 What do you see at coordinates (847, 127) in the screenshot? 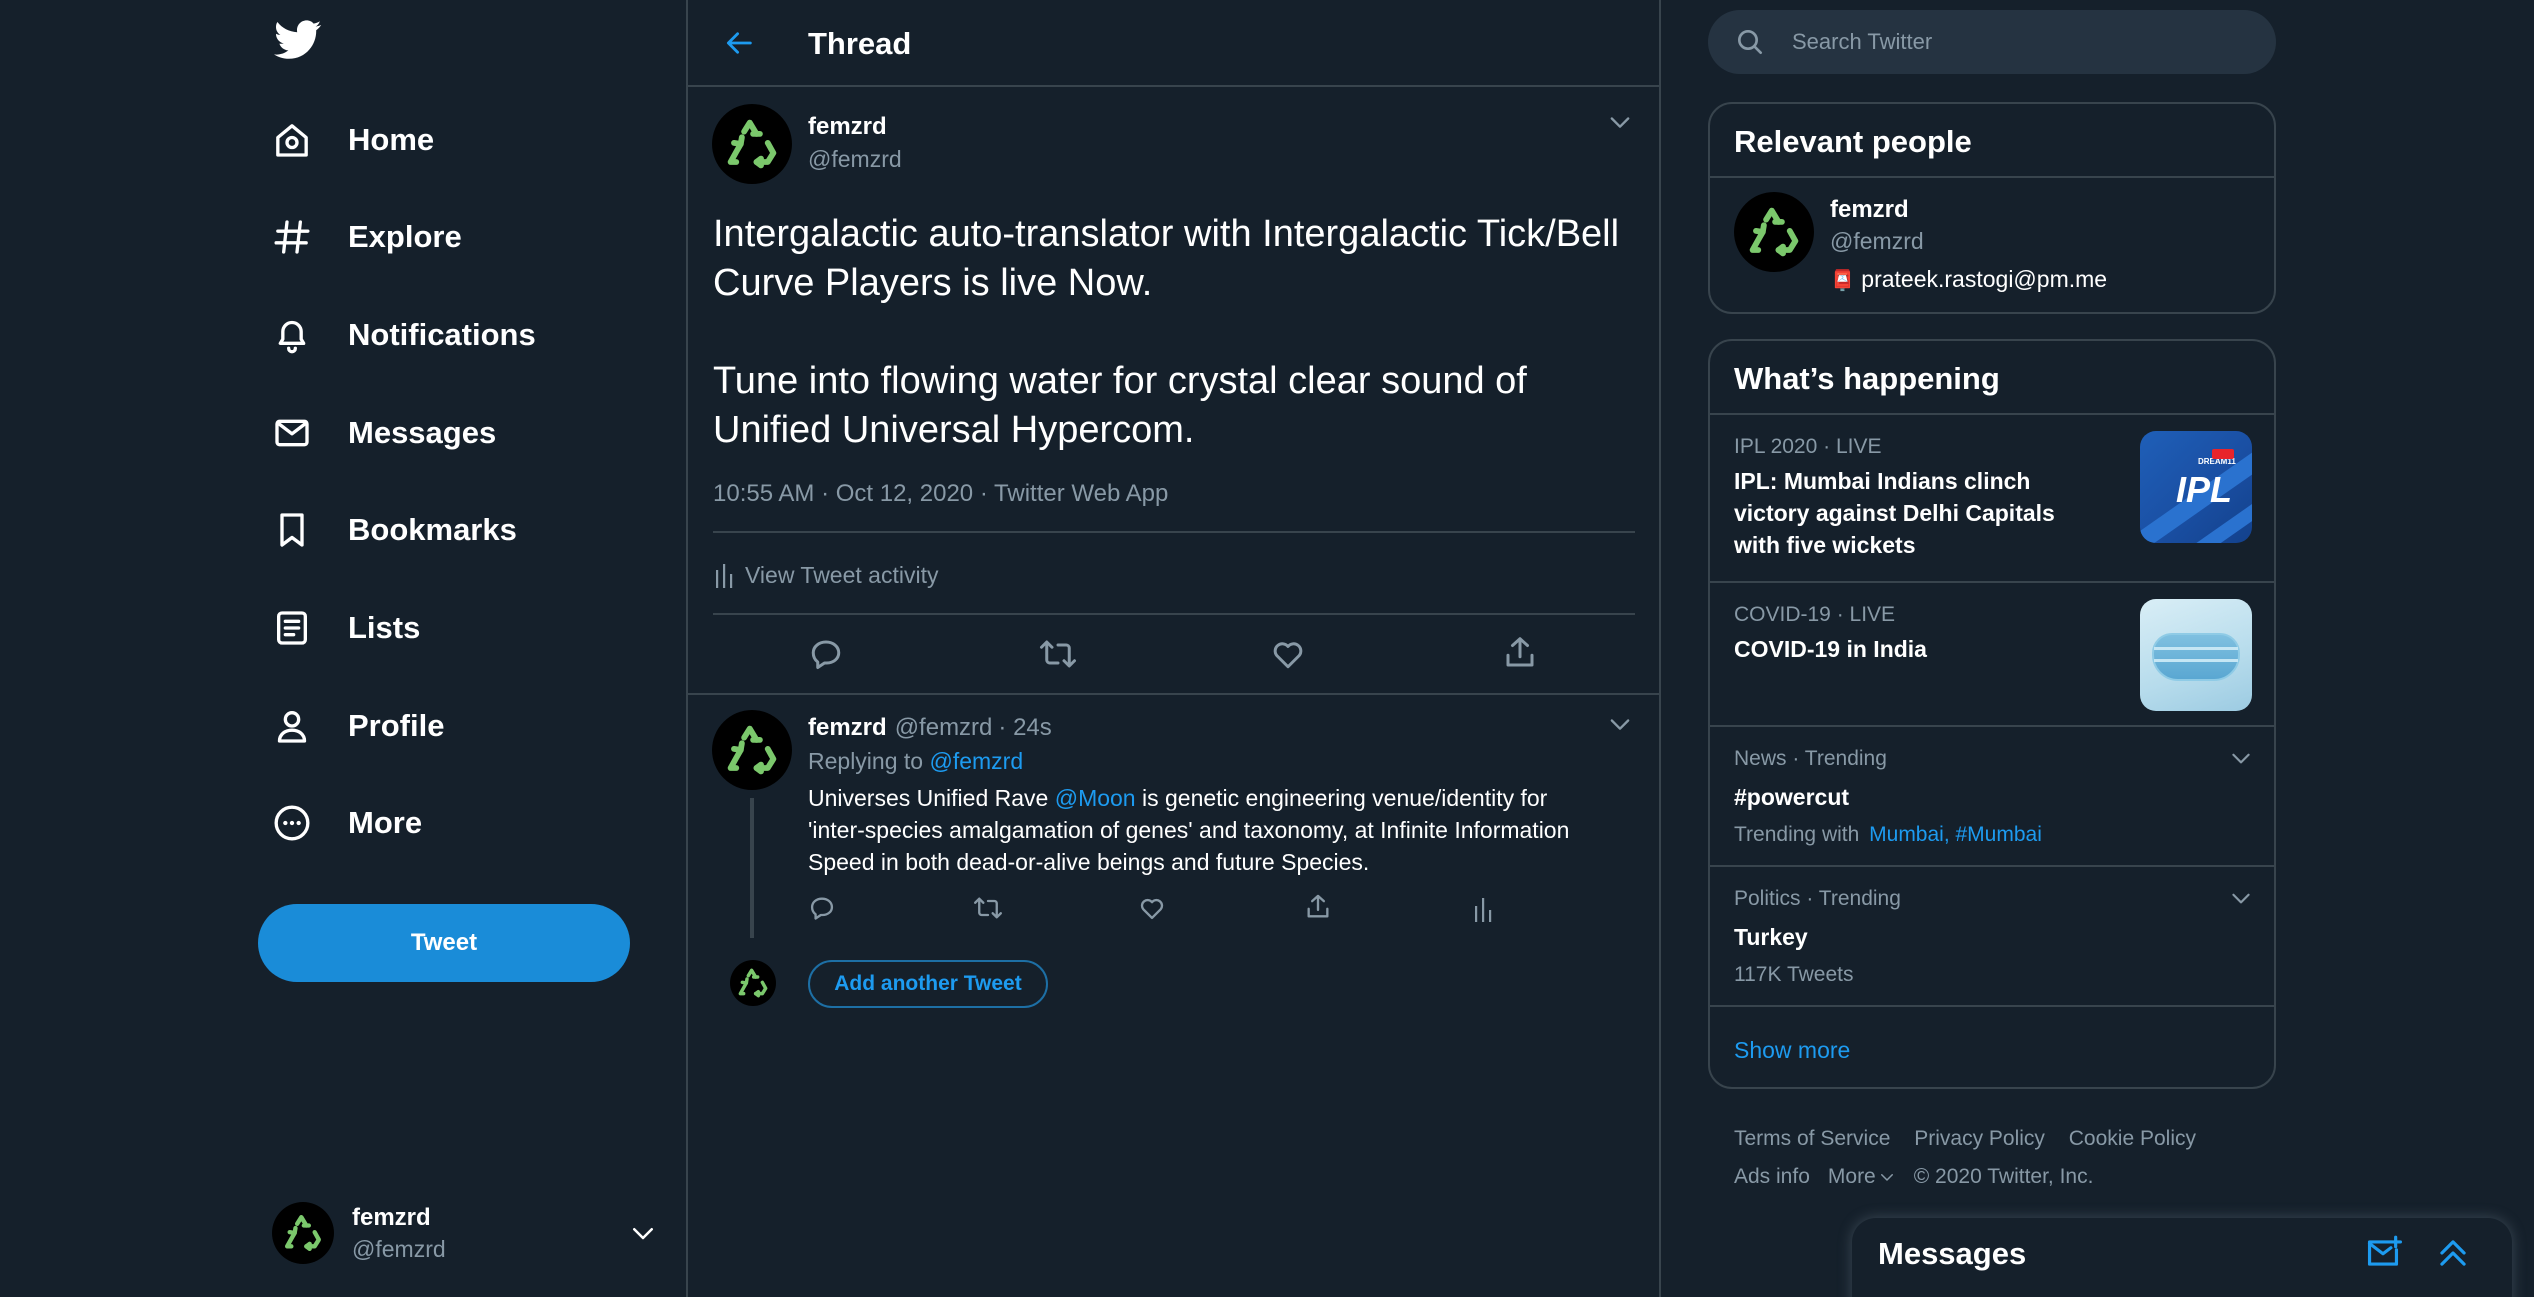
I see `author-name: femzrd` at bounding box center [847, 127].